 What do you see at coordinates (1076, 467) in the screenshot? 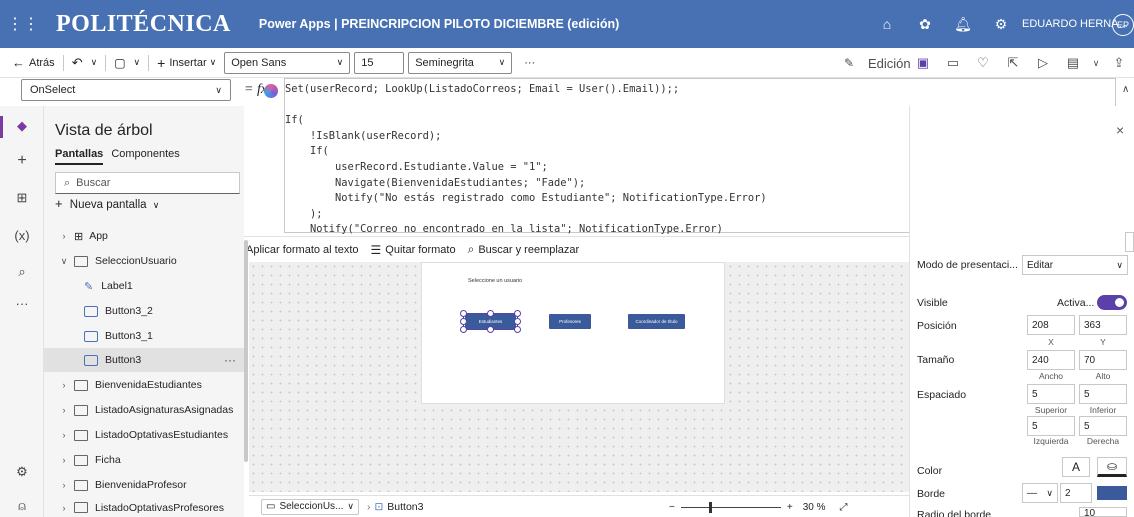
I see `text-color-button: A` at bounding box center [1076, 467].